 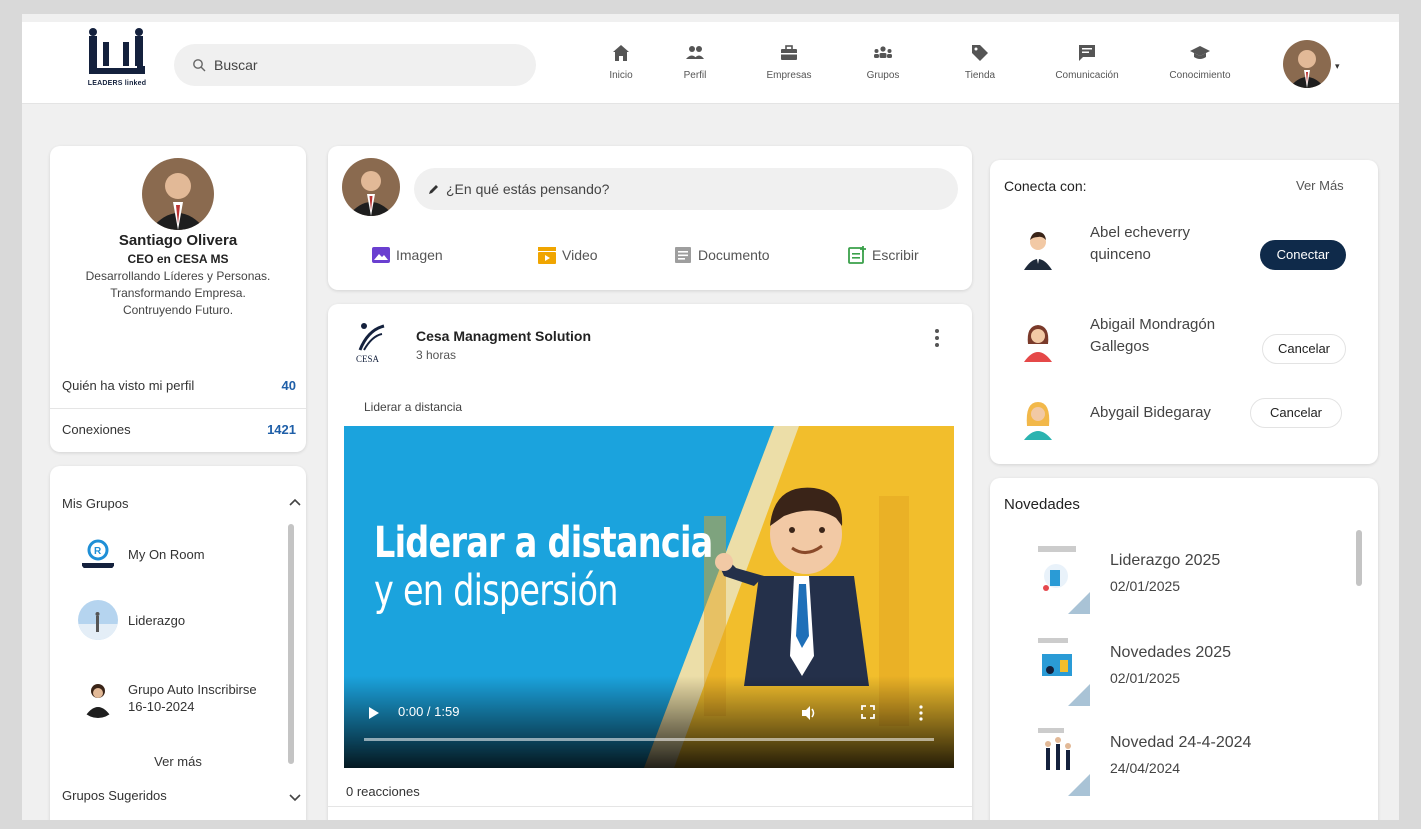 I want to click on svg-text: R, so click(x=98, y=551).